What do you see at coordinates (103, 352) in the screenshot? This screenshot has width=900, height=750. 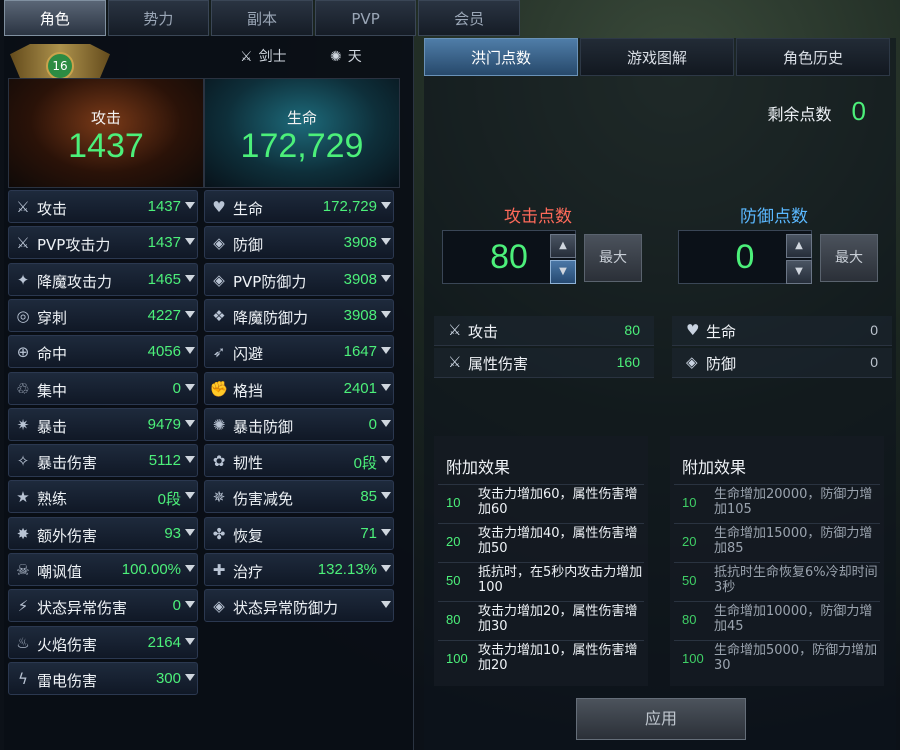 I see `stat-row: ⊕ 命中 4056` at bounding box center [103, 352].